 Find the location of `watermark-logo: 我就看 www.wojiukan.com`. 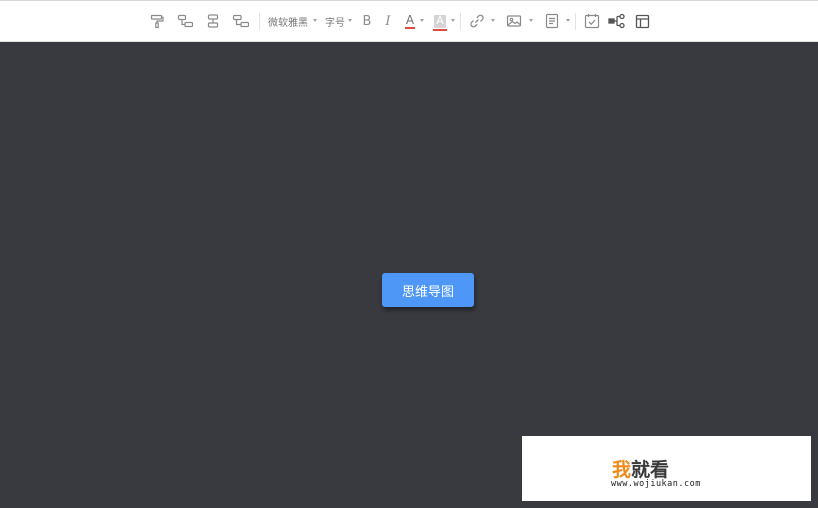

watermark-logo: 我就看 www.wojiukan.com is located at coordinates (666, 468).